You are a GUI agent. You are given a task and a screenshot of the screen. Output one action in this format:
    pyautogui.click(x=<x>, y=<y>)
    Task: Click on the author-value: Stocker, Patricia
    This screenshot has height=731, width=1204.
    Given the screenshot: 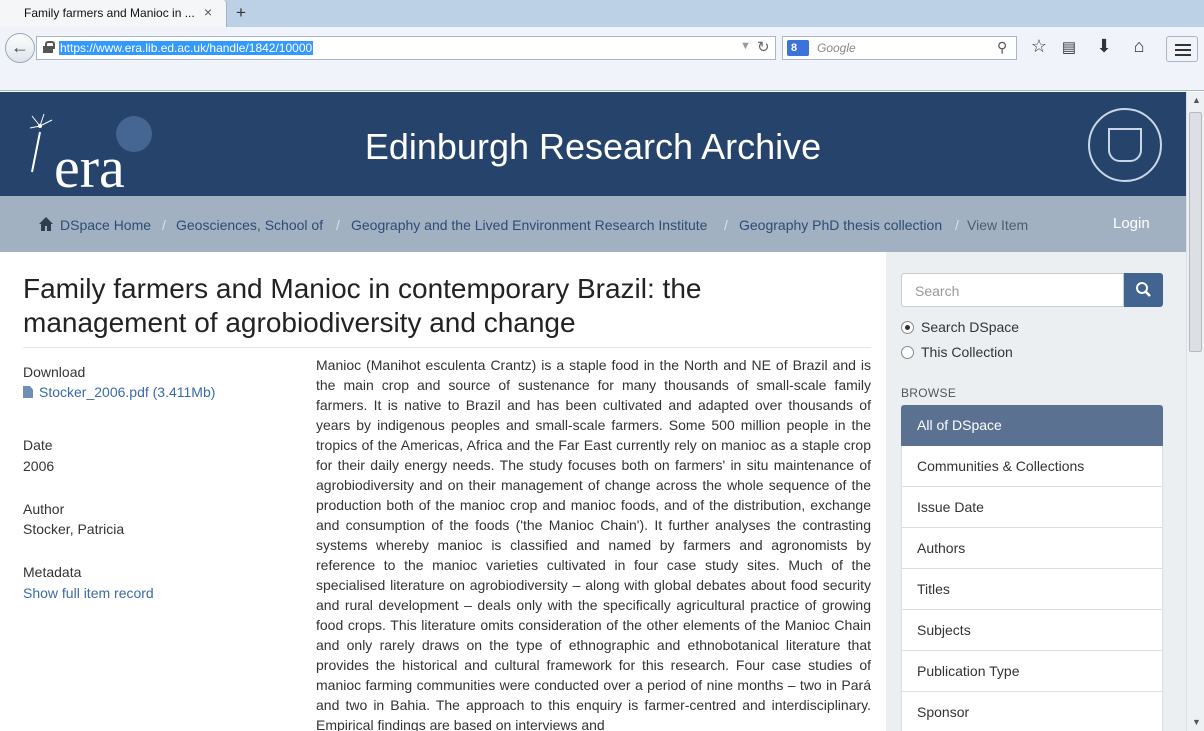 What is the action you would take?
    pyautogui.click(x=74, y=529)
    